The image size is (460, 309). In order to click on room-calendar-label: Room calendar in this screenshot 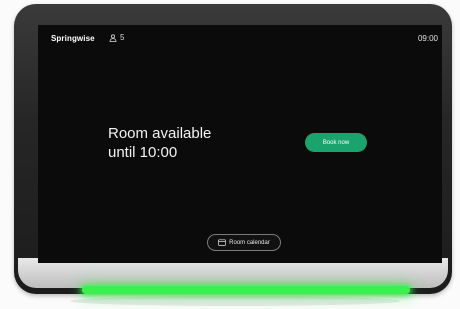, I will do `click(249, 242)`.